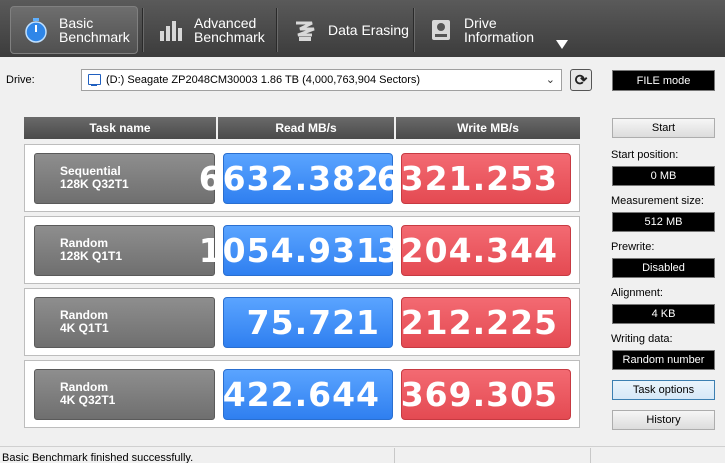 The image size is (725, 463). Describe the element at coordinates (76, 23) in the screenshot. I see `tab-label: Basic` at that location.